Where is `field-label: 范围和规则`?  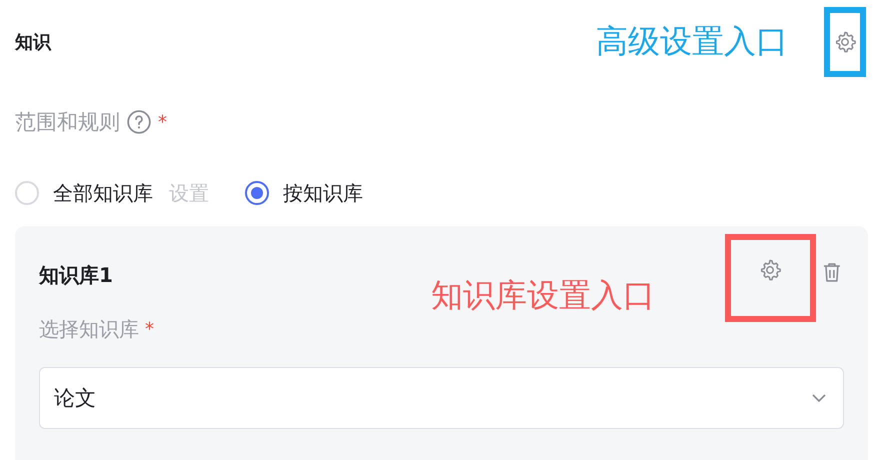
field-label: 范围和规则 is located at coordinates (67, 122).